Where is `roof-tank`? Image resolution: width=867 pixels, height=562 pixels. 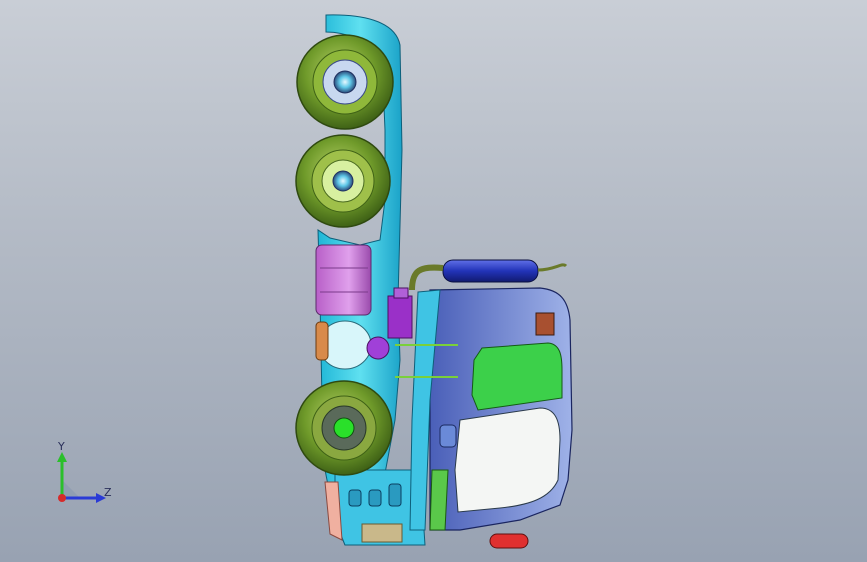 roof-tank is located at coordinates (490, 271).